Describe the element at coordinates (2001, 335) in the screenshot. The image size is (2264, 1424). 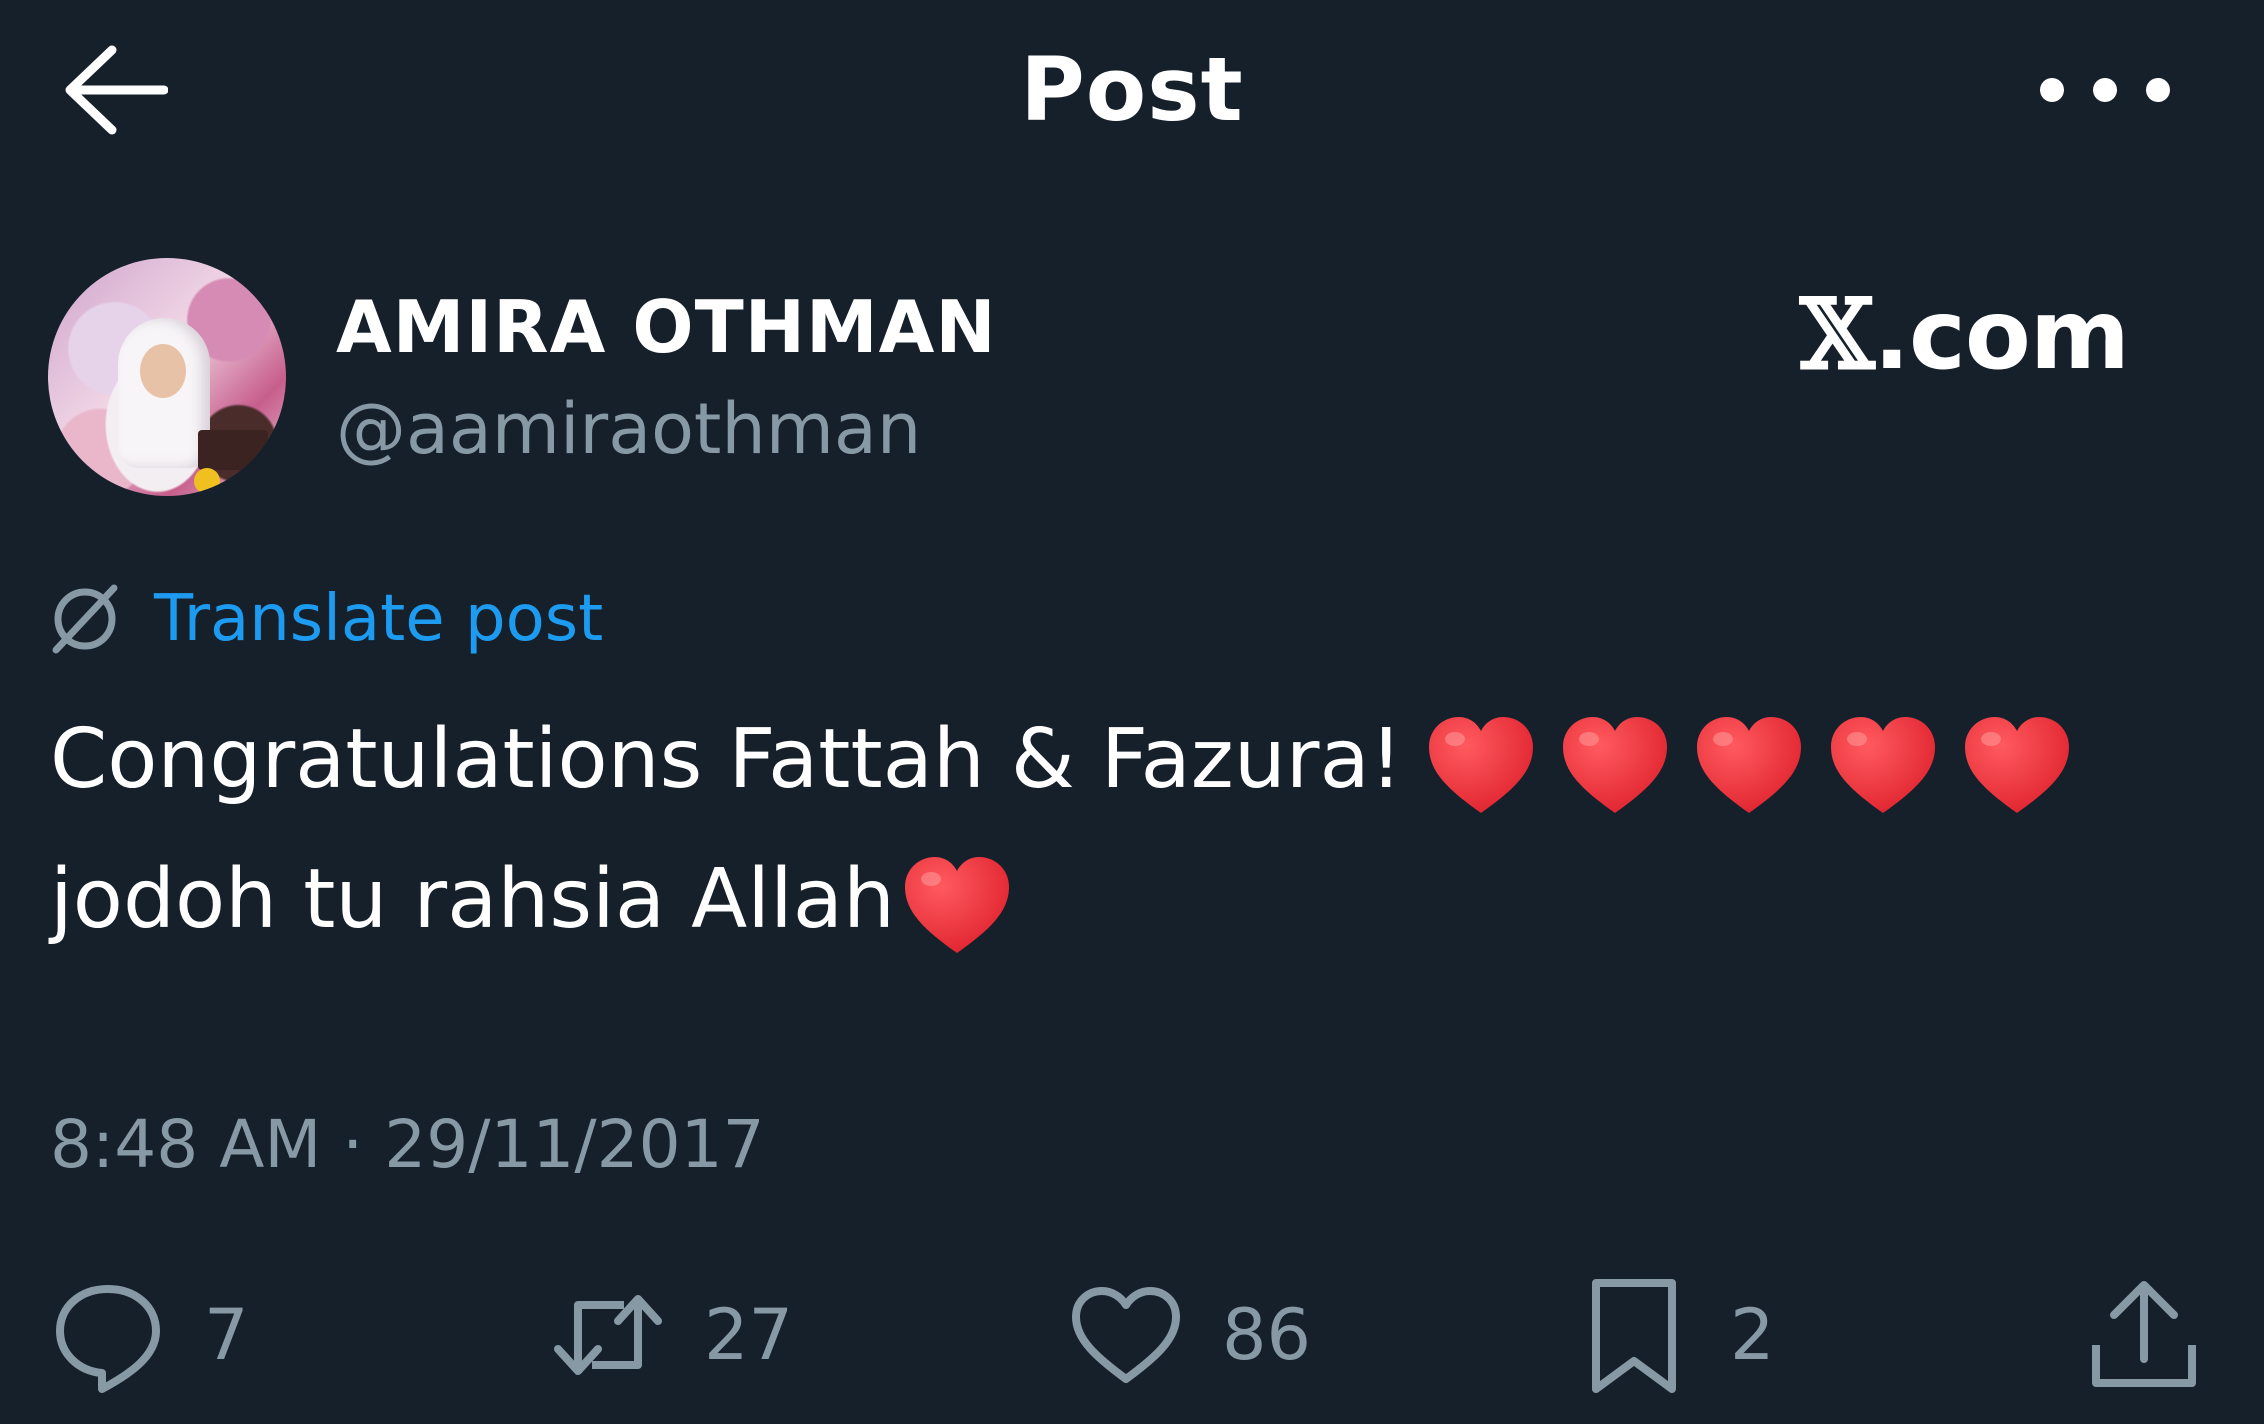
I see `watermark-text: .com` at that location.